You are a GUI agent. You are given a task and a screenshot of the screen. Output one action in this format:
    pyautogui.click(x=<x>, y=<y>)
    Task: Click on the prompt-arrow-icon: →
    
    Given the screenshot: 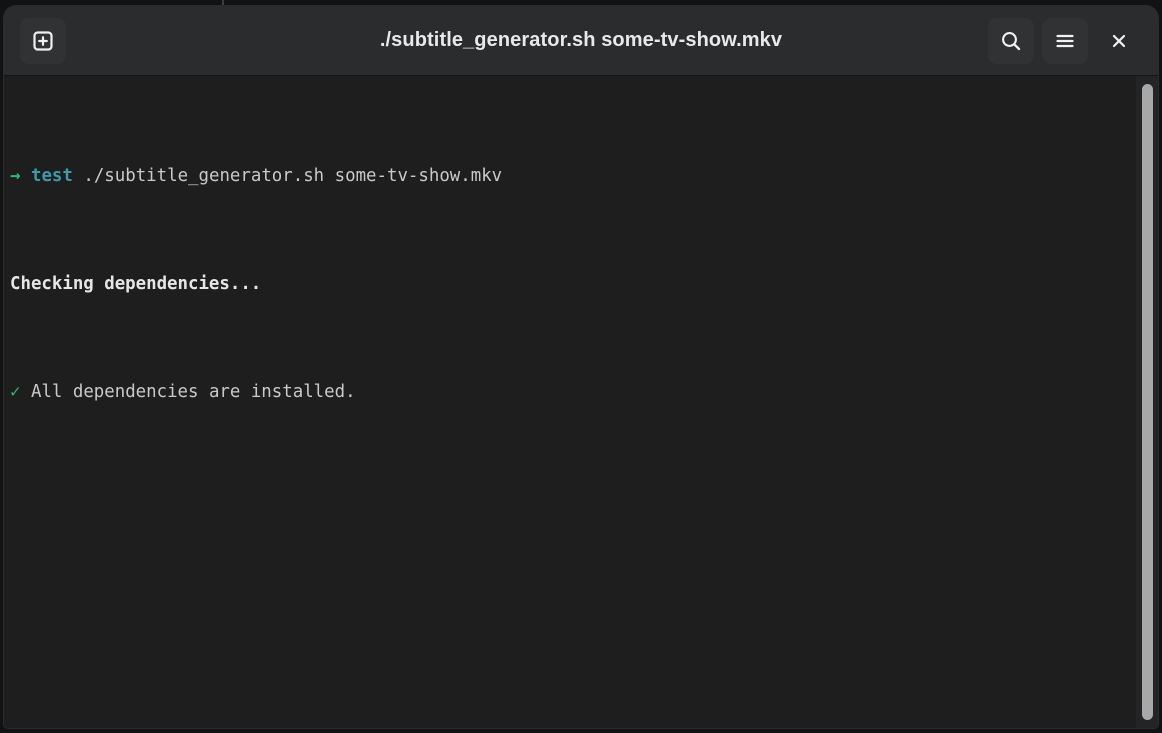 What is the action you would take?
    pyautogui.click(x=15, y=176)
    